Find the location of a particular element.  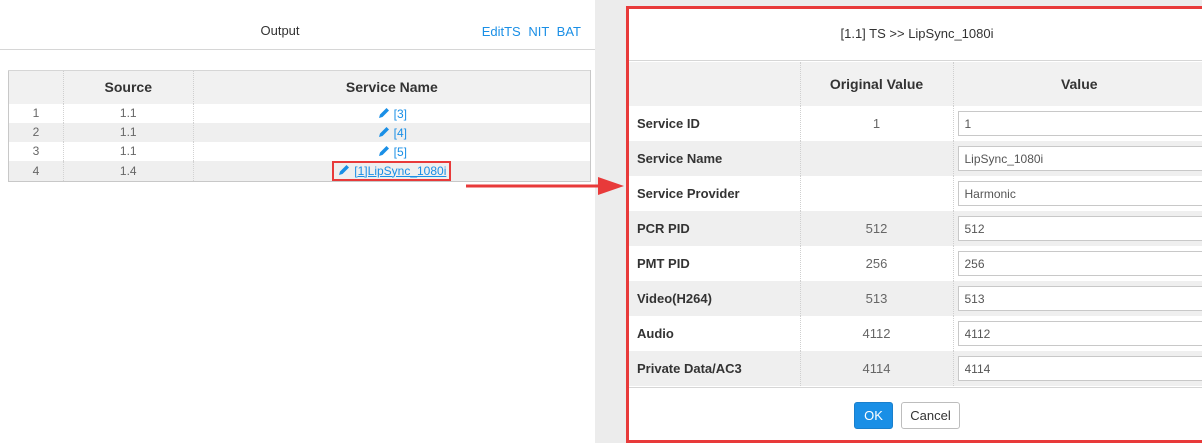

field-label: Service Provider is located at coordinates (688, 193).